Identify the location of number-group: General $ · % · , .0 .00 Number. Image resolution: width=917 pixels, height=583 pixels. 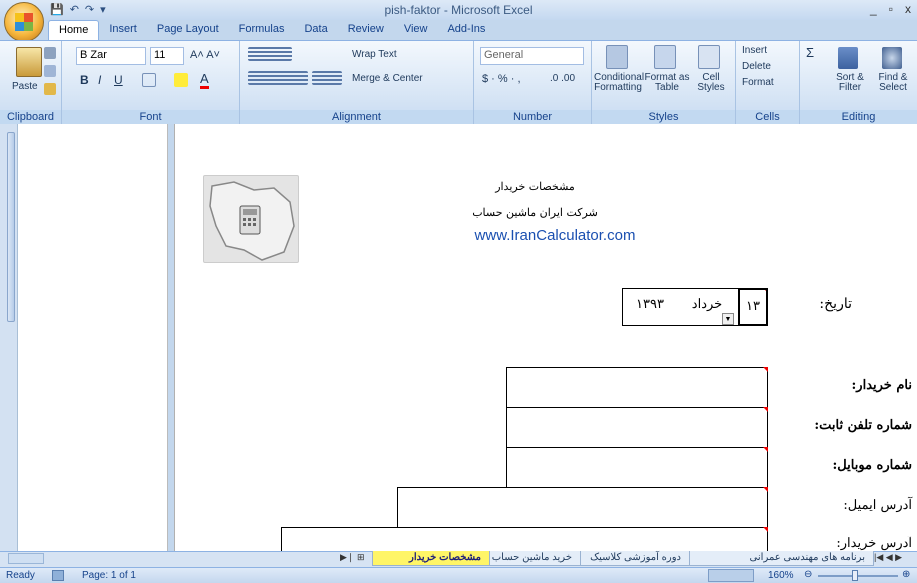
(533, 83).